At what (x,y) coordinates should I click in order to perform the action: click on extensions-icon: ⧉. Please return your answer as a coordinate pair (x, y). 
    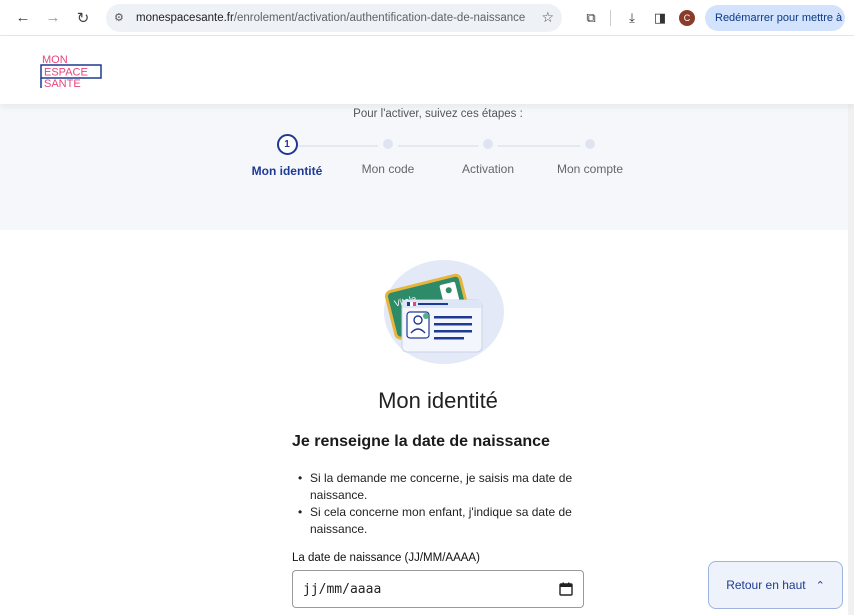
    Looking at the image, I should click on (591, 18).